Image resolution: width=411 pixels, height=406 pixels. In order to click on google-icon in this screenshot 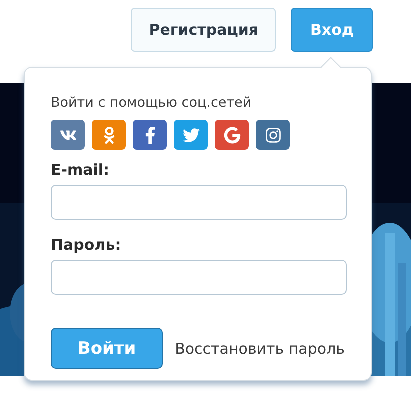, I will do `click(232, 135)`.